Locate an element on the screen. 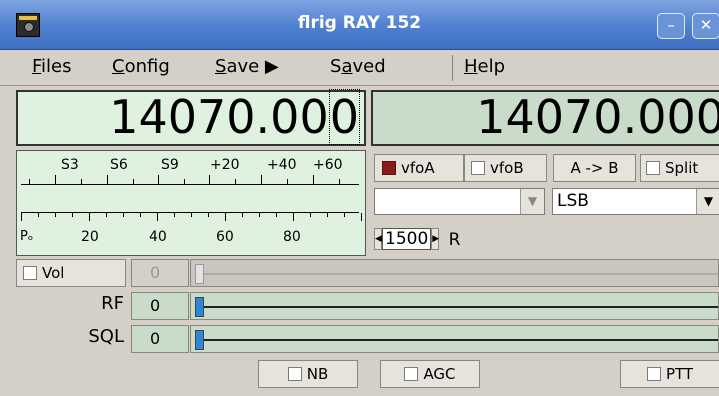 The width and height of the screenshot is (719, 396). vol-value: 0 is located at coordinates (160, 273).